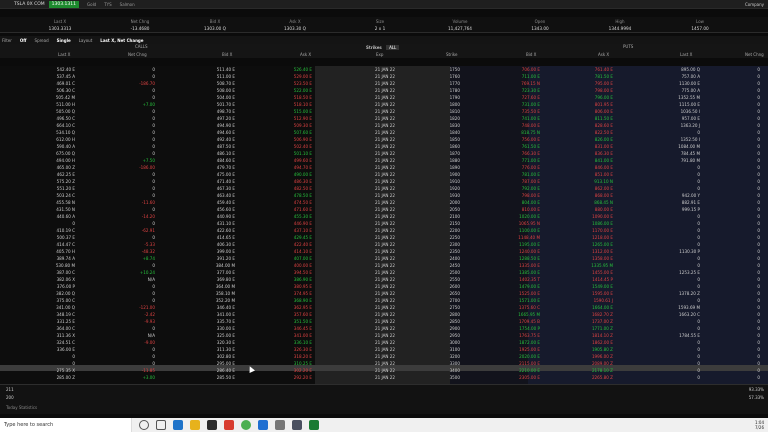 This screenshot has height=432, width=768. I want to click on cell-k: 1810, so click(442, 111).